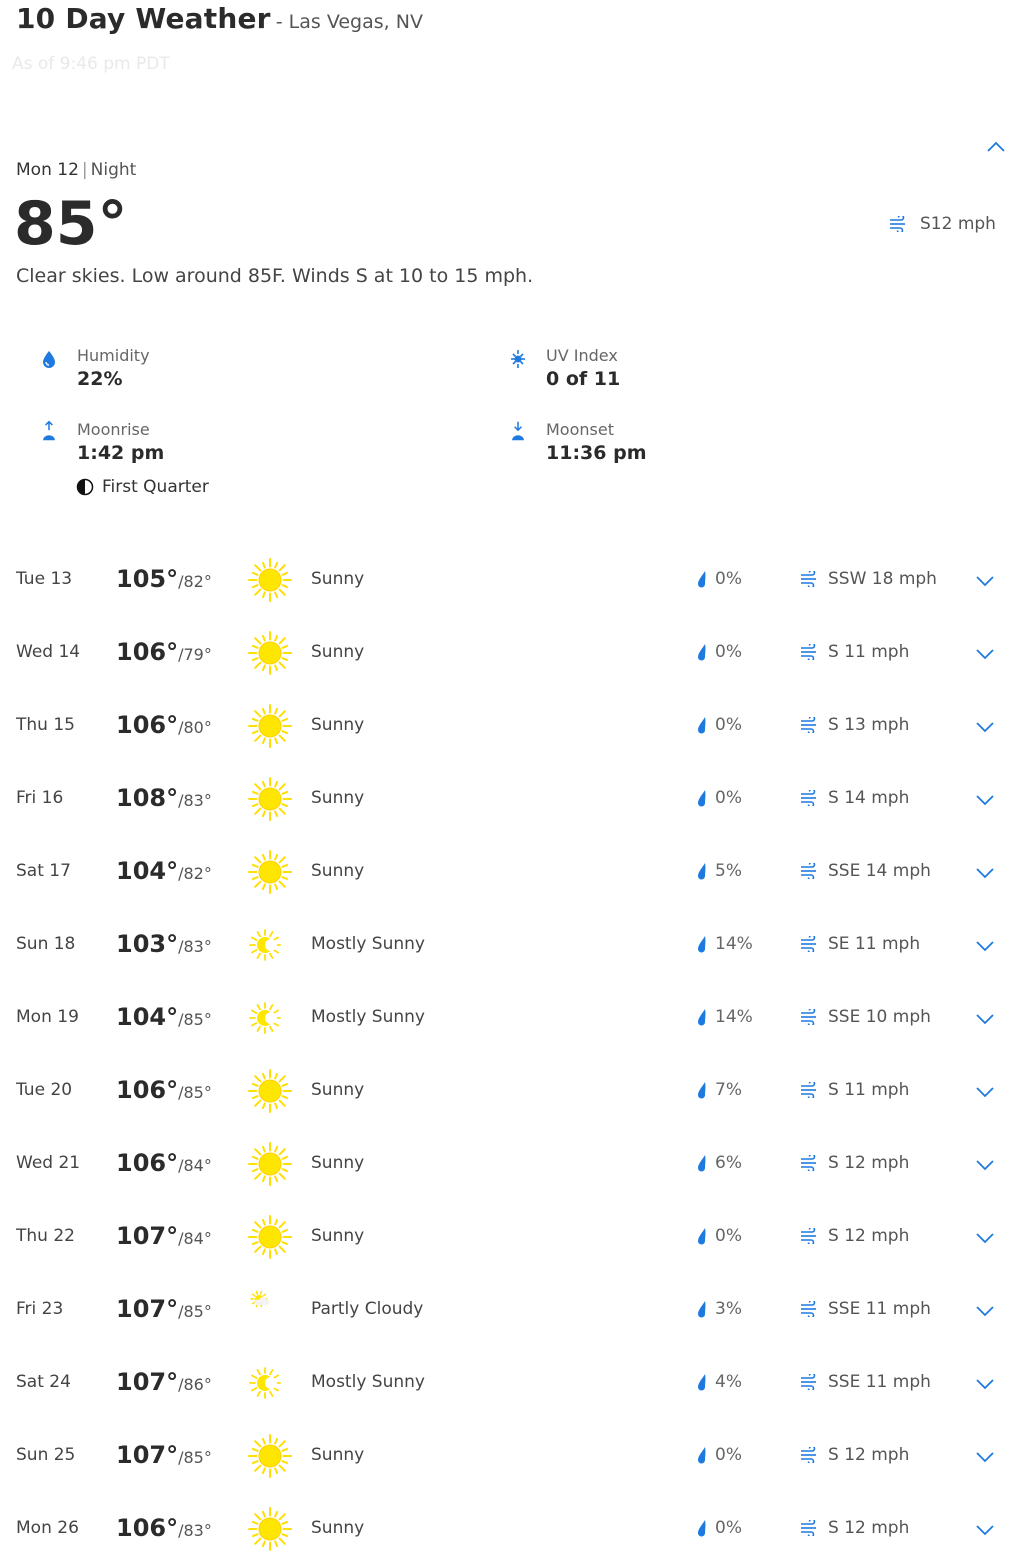  I want to click on row-day: Sat 17, so click(43, 871).